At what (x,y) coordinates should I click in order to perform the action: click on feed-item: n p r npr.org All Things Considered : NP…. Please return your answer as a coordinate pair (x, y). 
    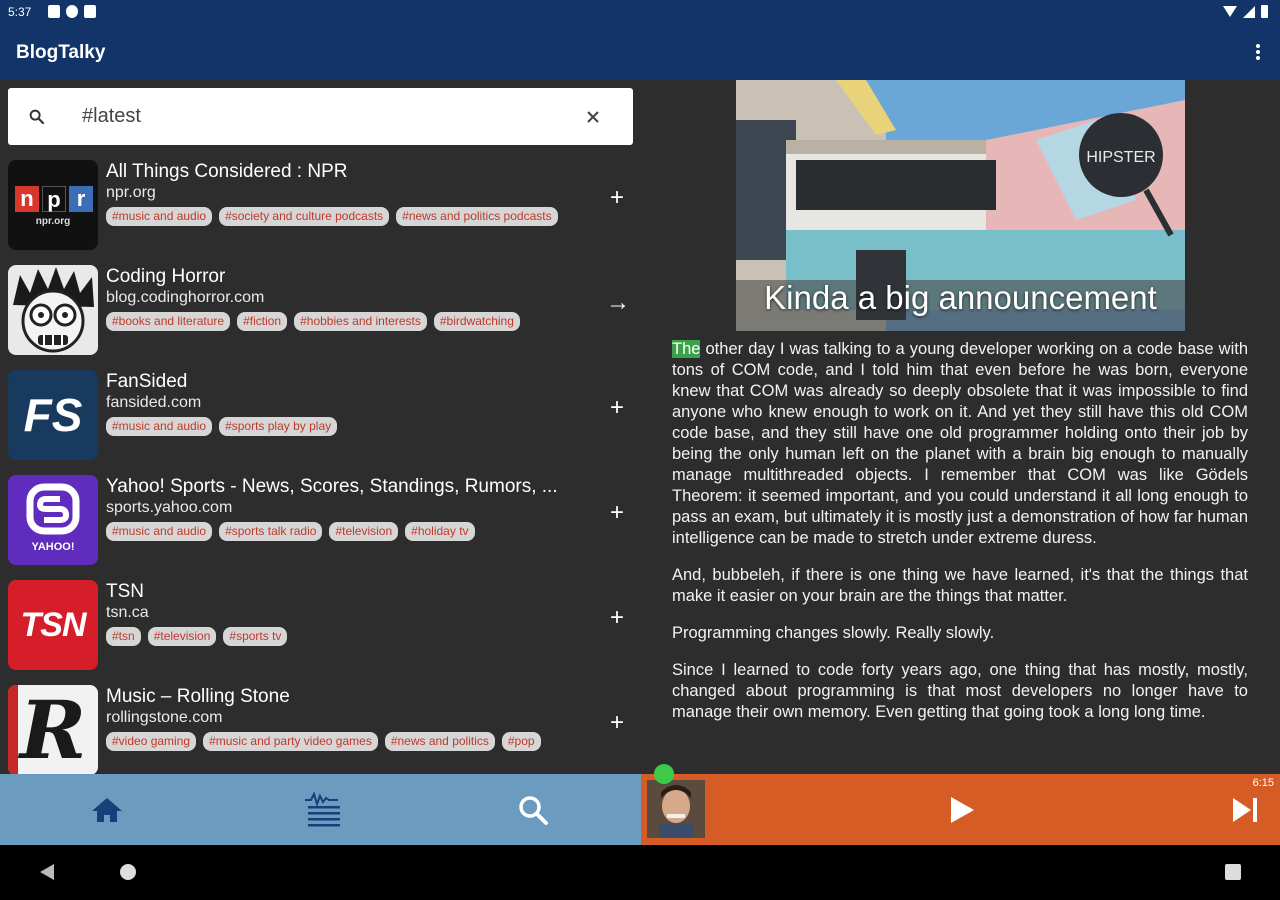
    Looking at the image, I should click on (320, 207).